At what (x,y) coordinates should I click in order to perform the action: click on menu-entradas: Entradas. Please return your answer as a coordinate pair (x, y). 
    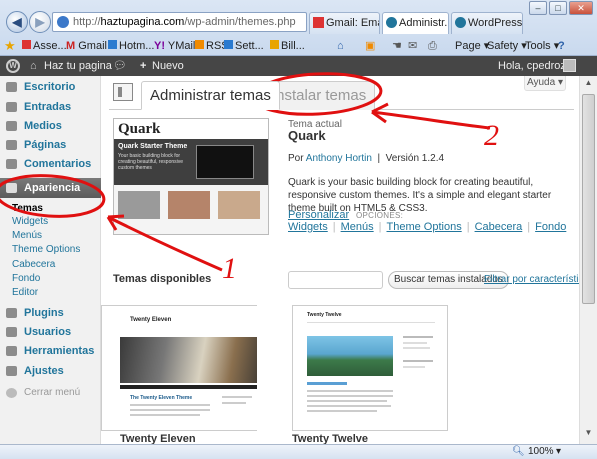
    Looking at the image, I should click on (50, 107).